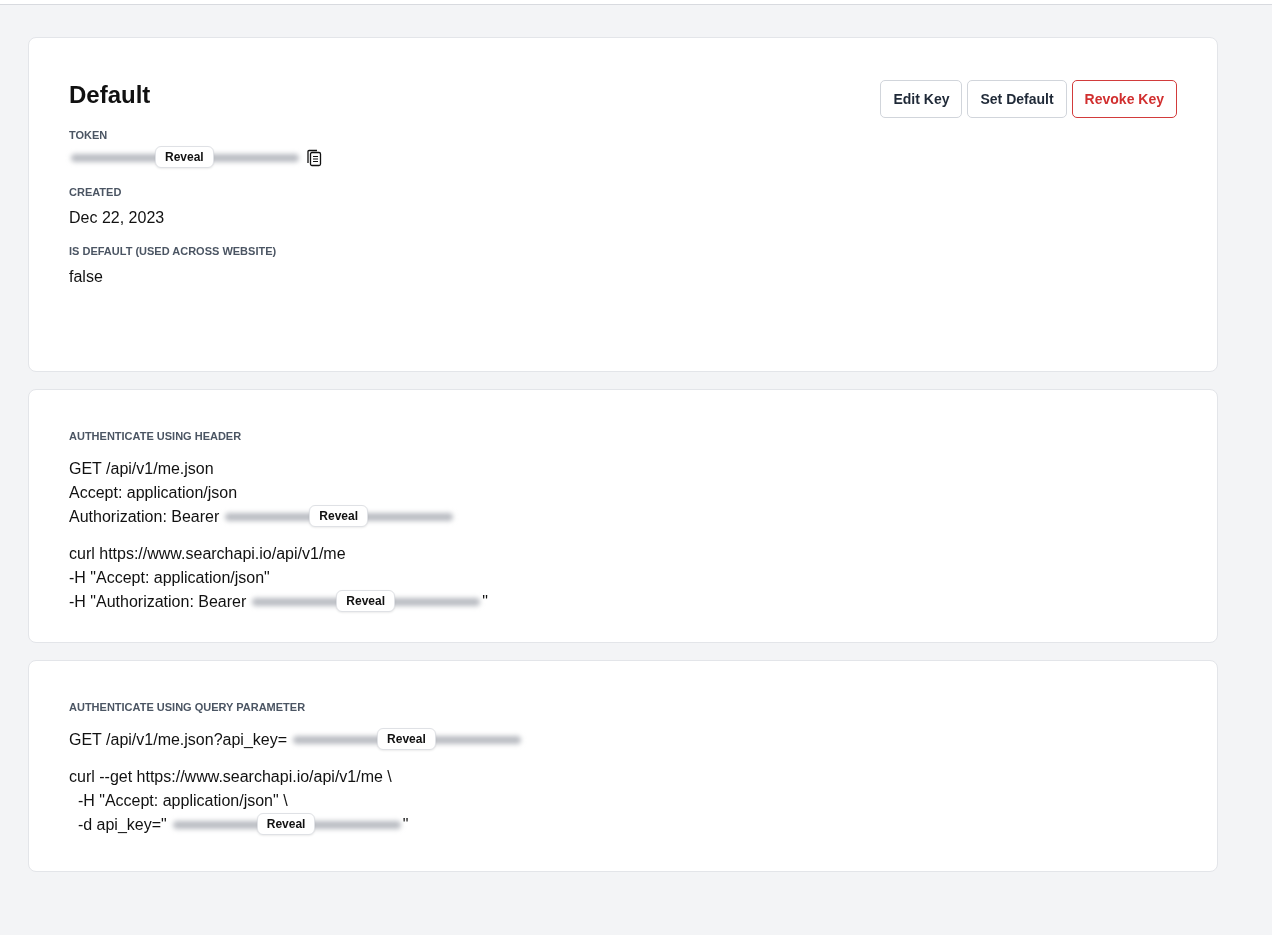  I want to click on field-value: Dec 22, 2023, so click(117, 218).